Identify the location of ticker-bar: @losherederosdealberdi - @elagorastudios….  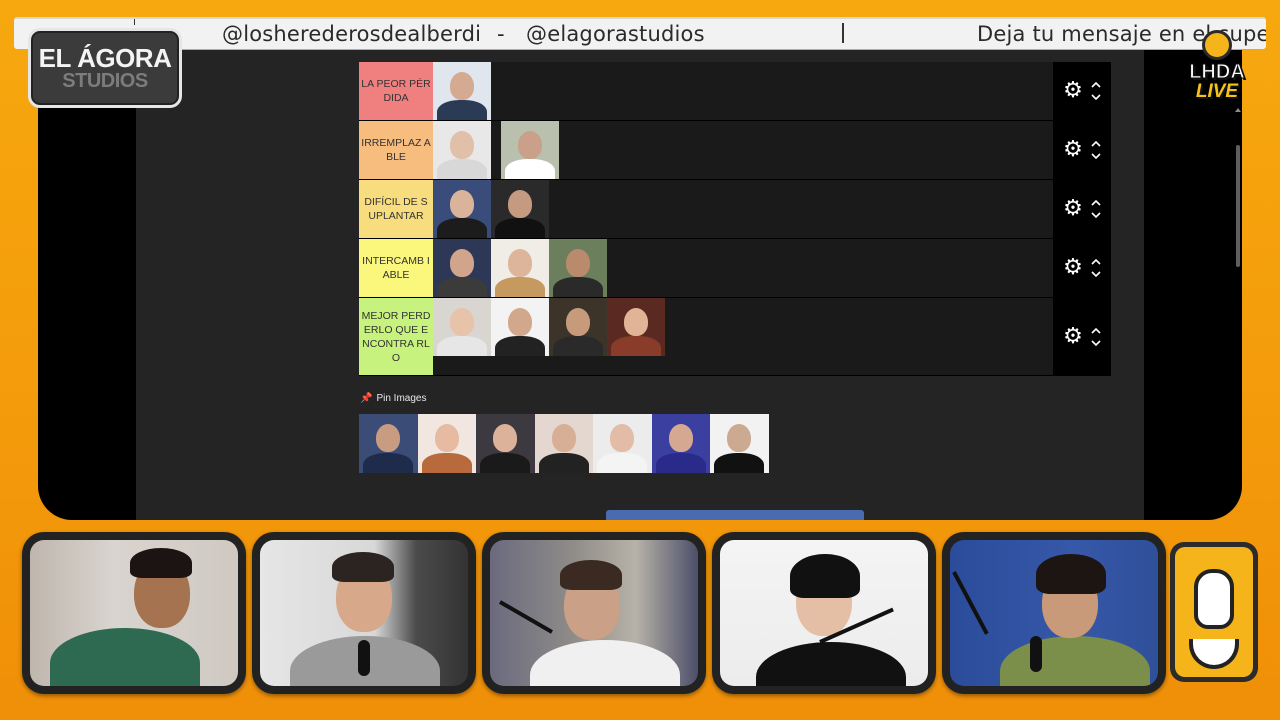
(640, 33).